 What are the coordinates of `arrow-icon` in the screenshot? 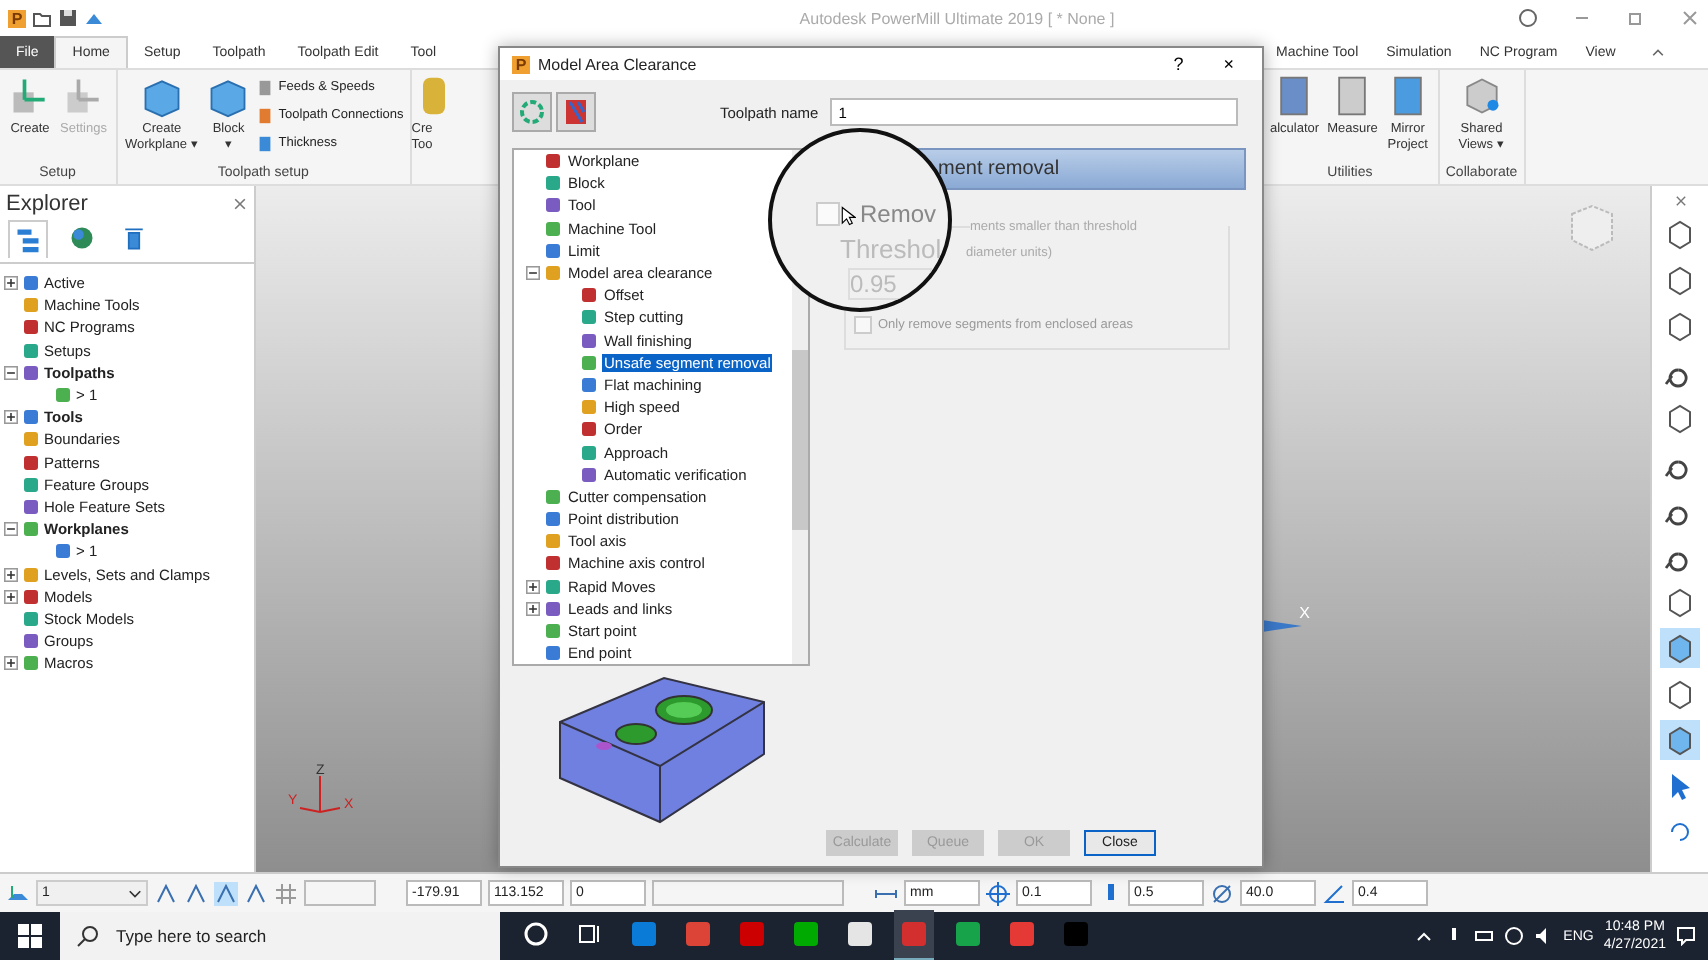 It's located at (1282, 626).